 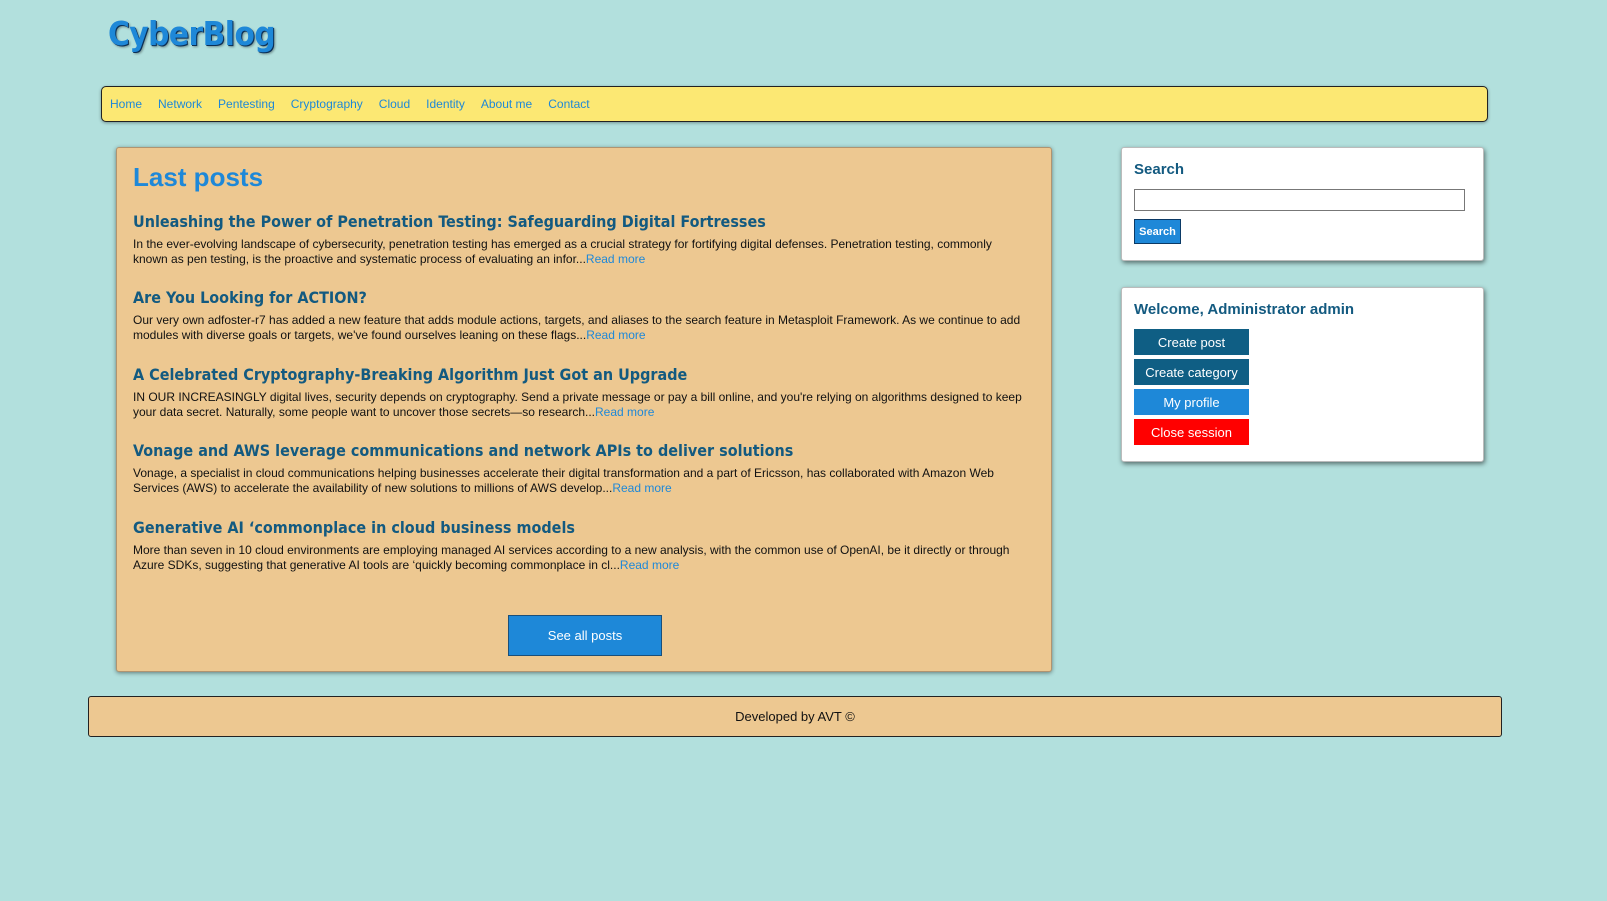 I want to click on create-post-button: Create post, so click(x=1191, y=342).